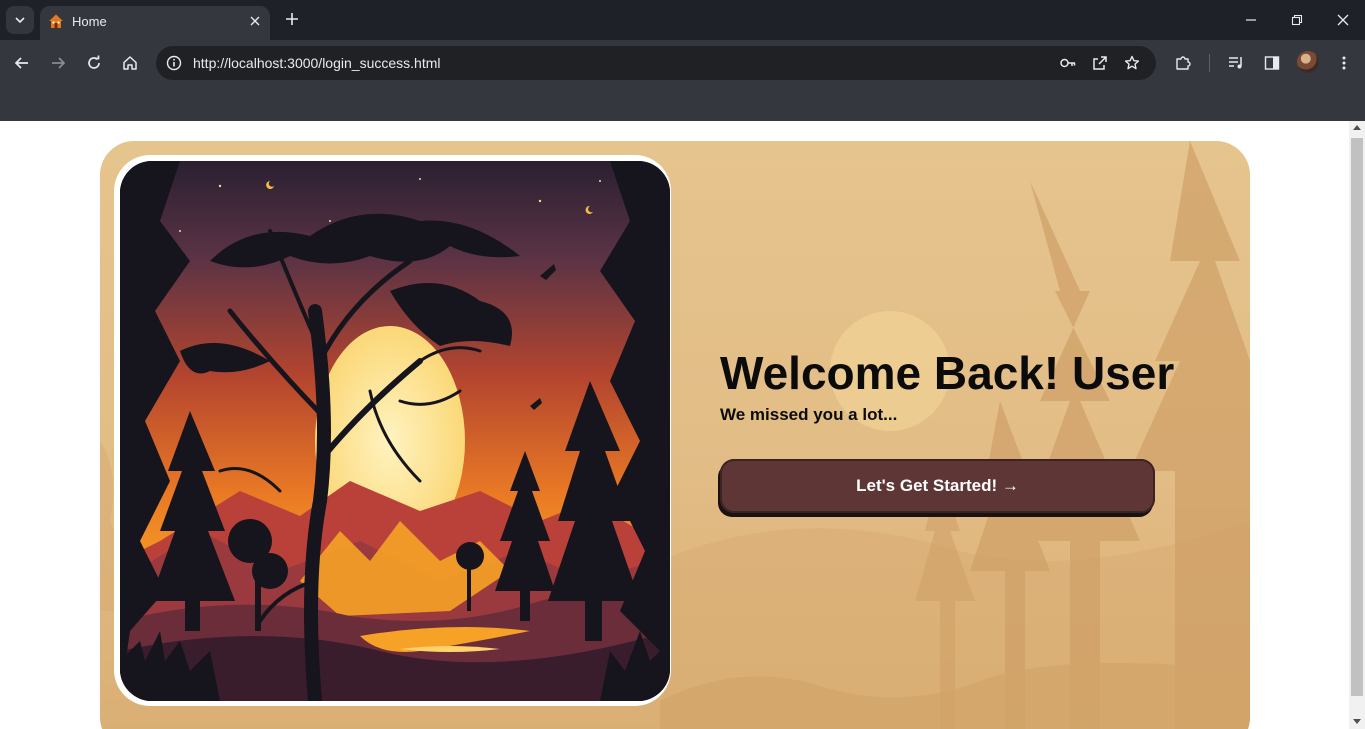 The height and width of the screenshot is (729, 1365). I want to click on key-icon, so click(1068, 63).